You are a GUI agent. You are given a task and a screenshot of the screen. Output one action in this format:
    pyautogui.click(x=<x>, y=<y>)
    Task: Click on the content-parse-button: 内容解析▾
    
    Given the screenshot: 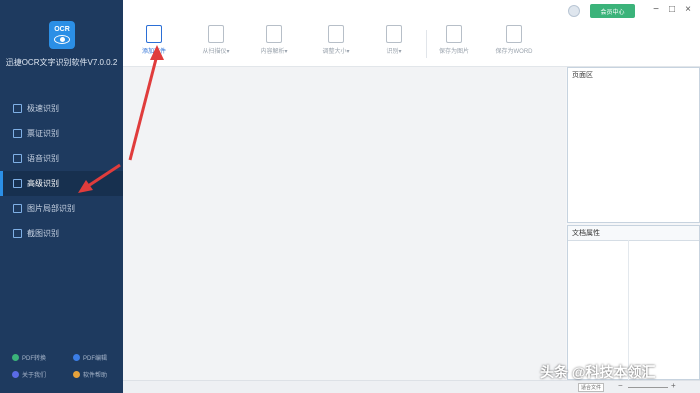 What is the action you would take?
    pyautogui.click(x=274, y=40)
    